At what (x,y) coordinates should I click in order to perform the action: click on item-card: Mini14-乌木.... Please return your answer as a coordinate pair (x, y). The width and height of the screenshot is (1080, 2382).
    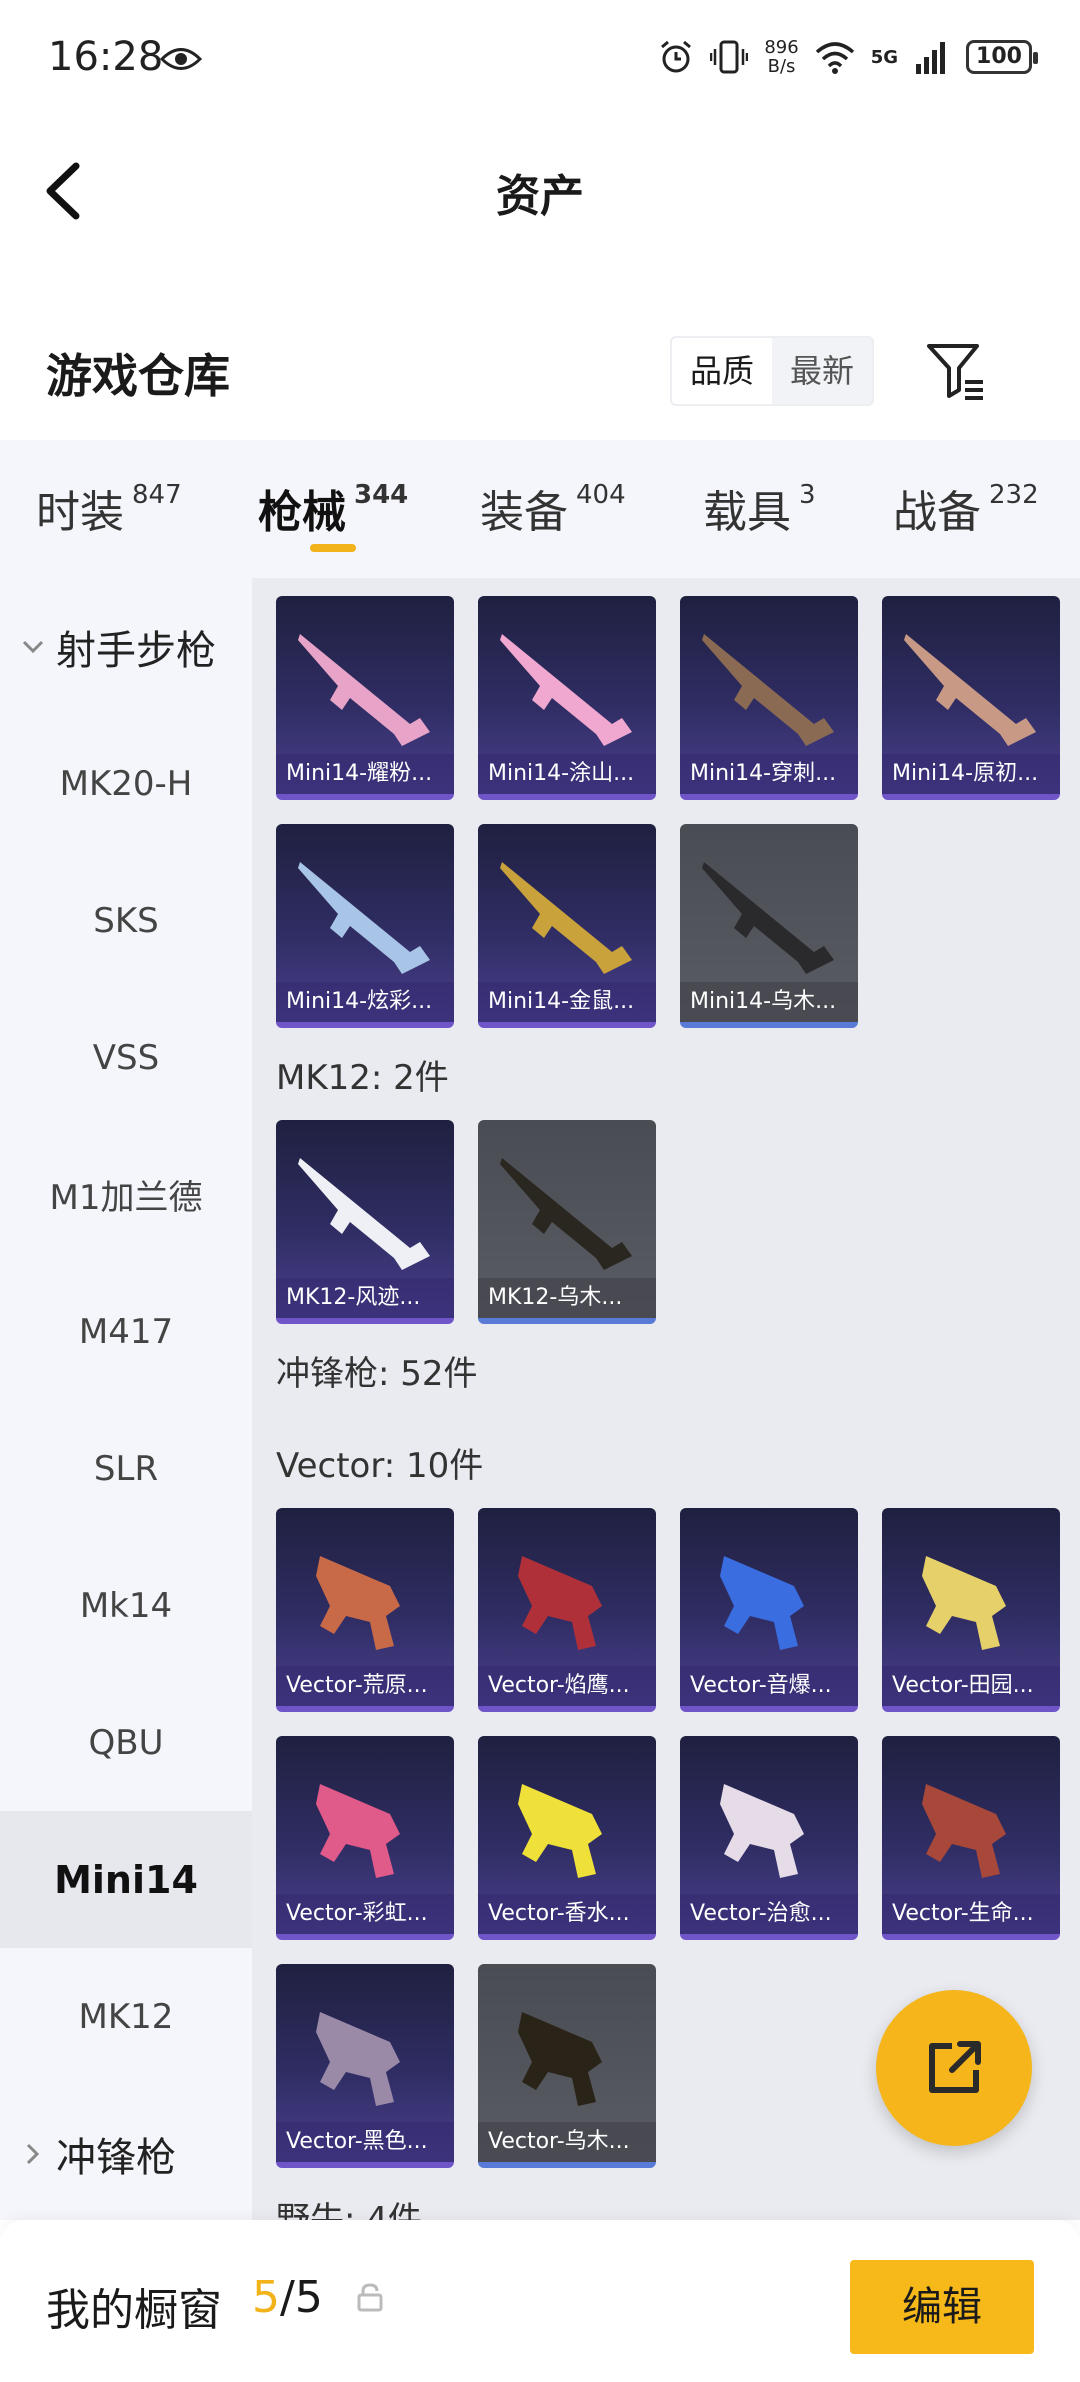
    Looking at the image, I should click on (769, 926).